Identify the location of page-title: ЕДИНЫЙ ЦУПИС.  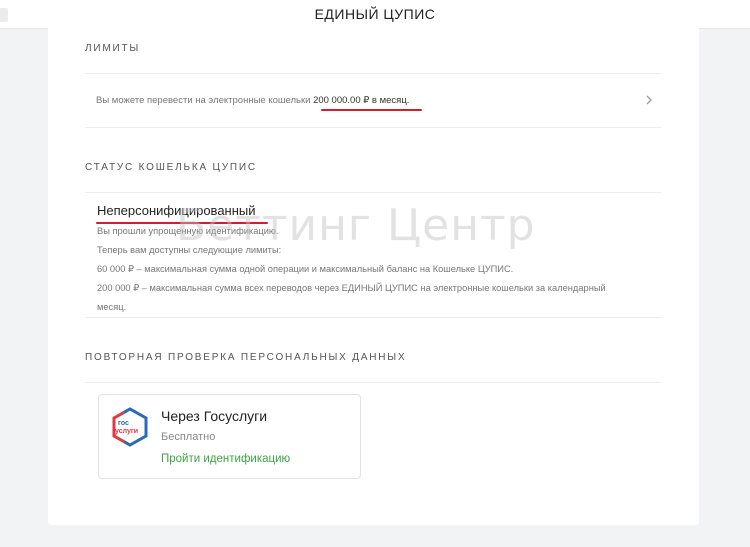
(375, 14).